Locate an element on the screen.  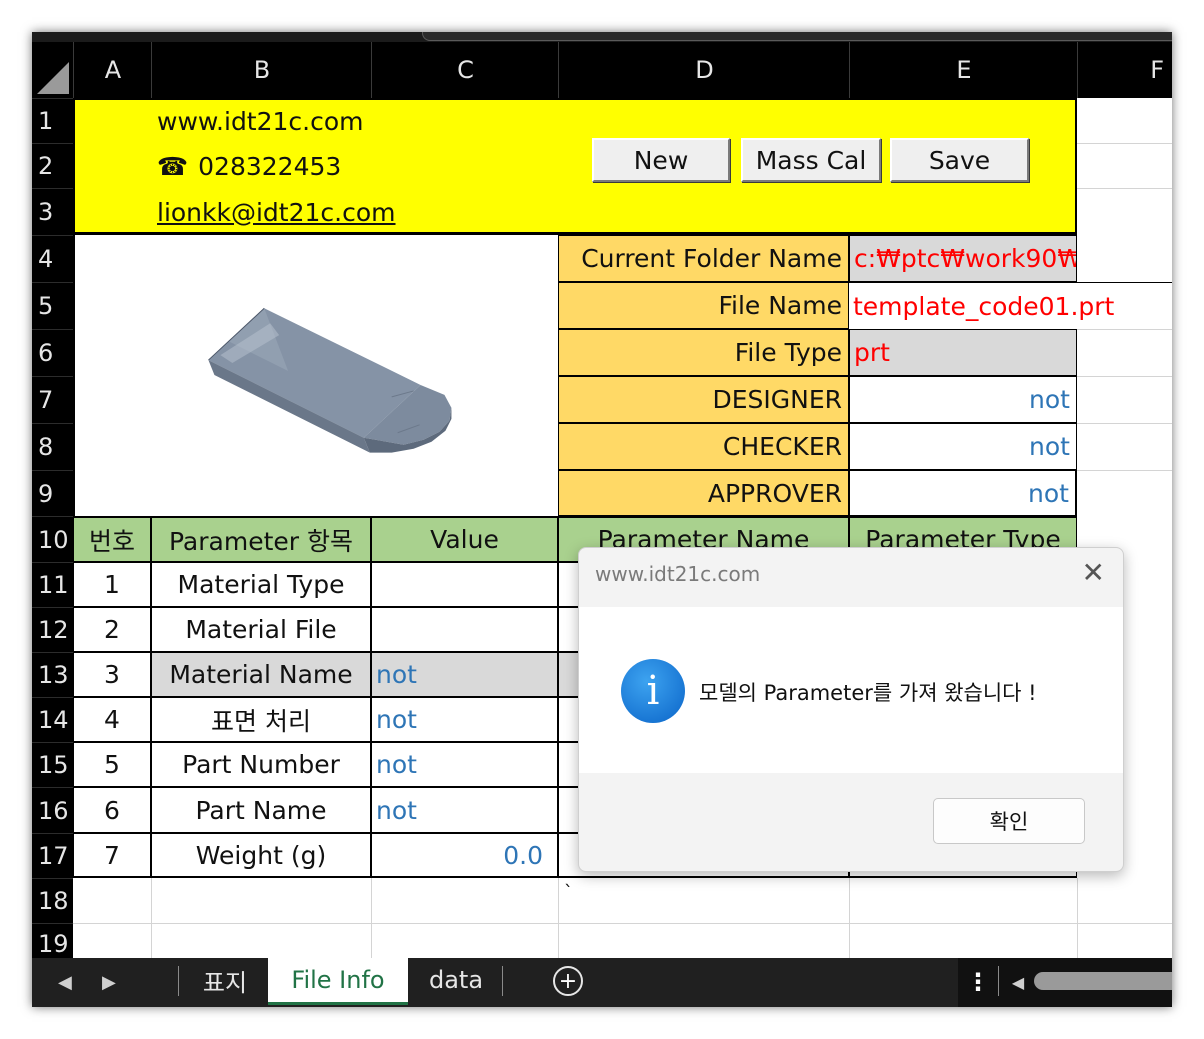
save-button: Save is located at coordinates (959, 160).